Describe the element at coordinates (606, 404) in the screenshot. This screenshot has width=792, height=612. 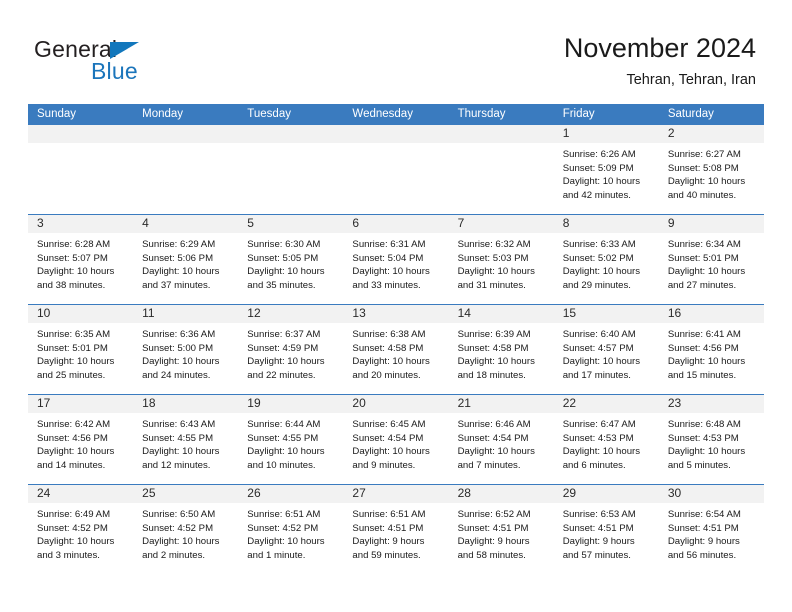
I see `day-number: 22` at that location.